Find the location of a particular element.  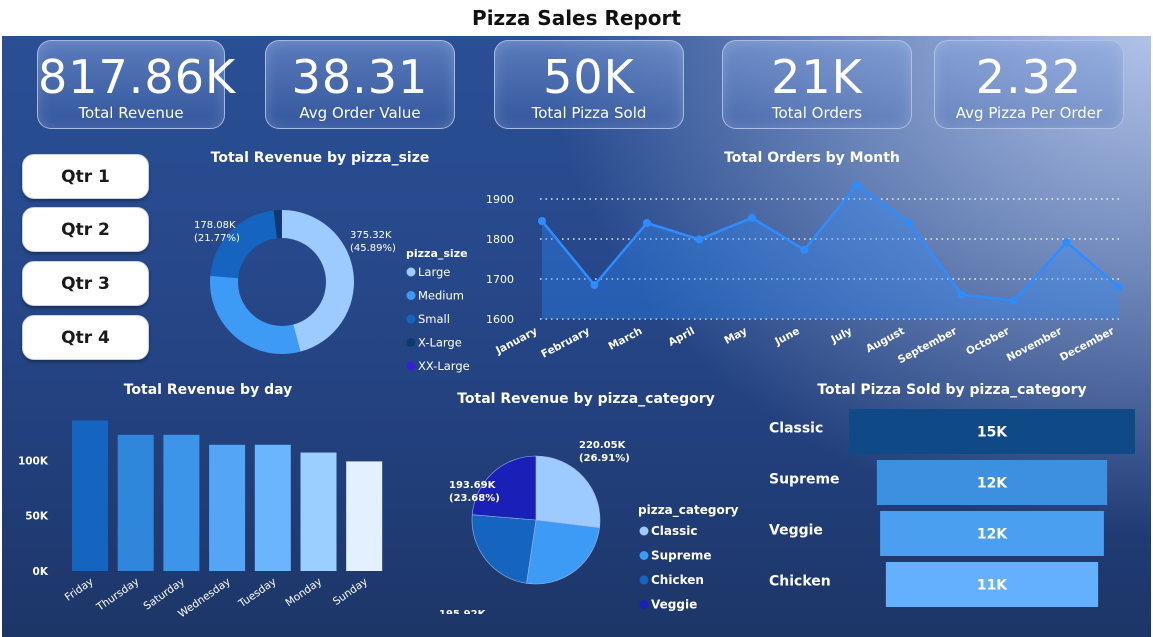

day-bar-saturday is located at coordinates (181, 502).